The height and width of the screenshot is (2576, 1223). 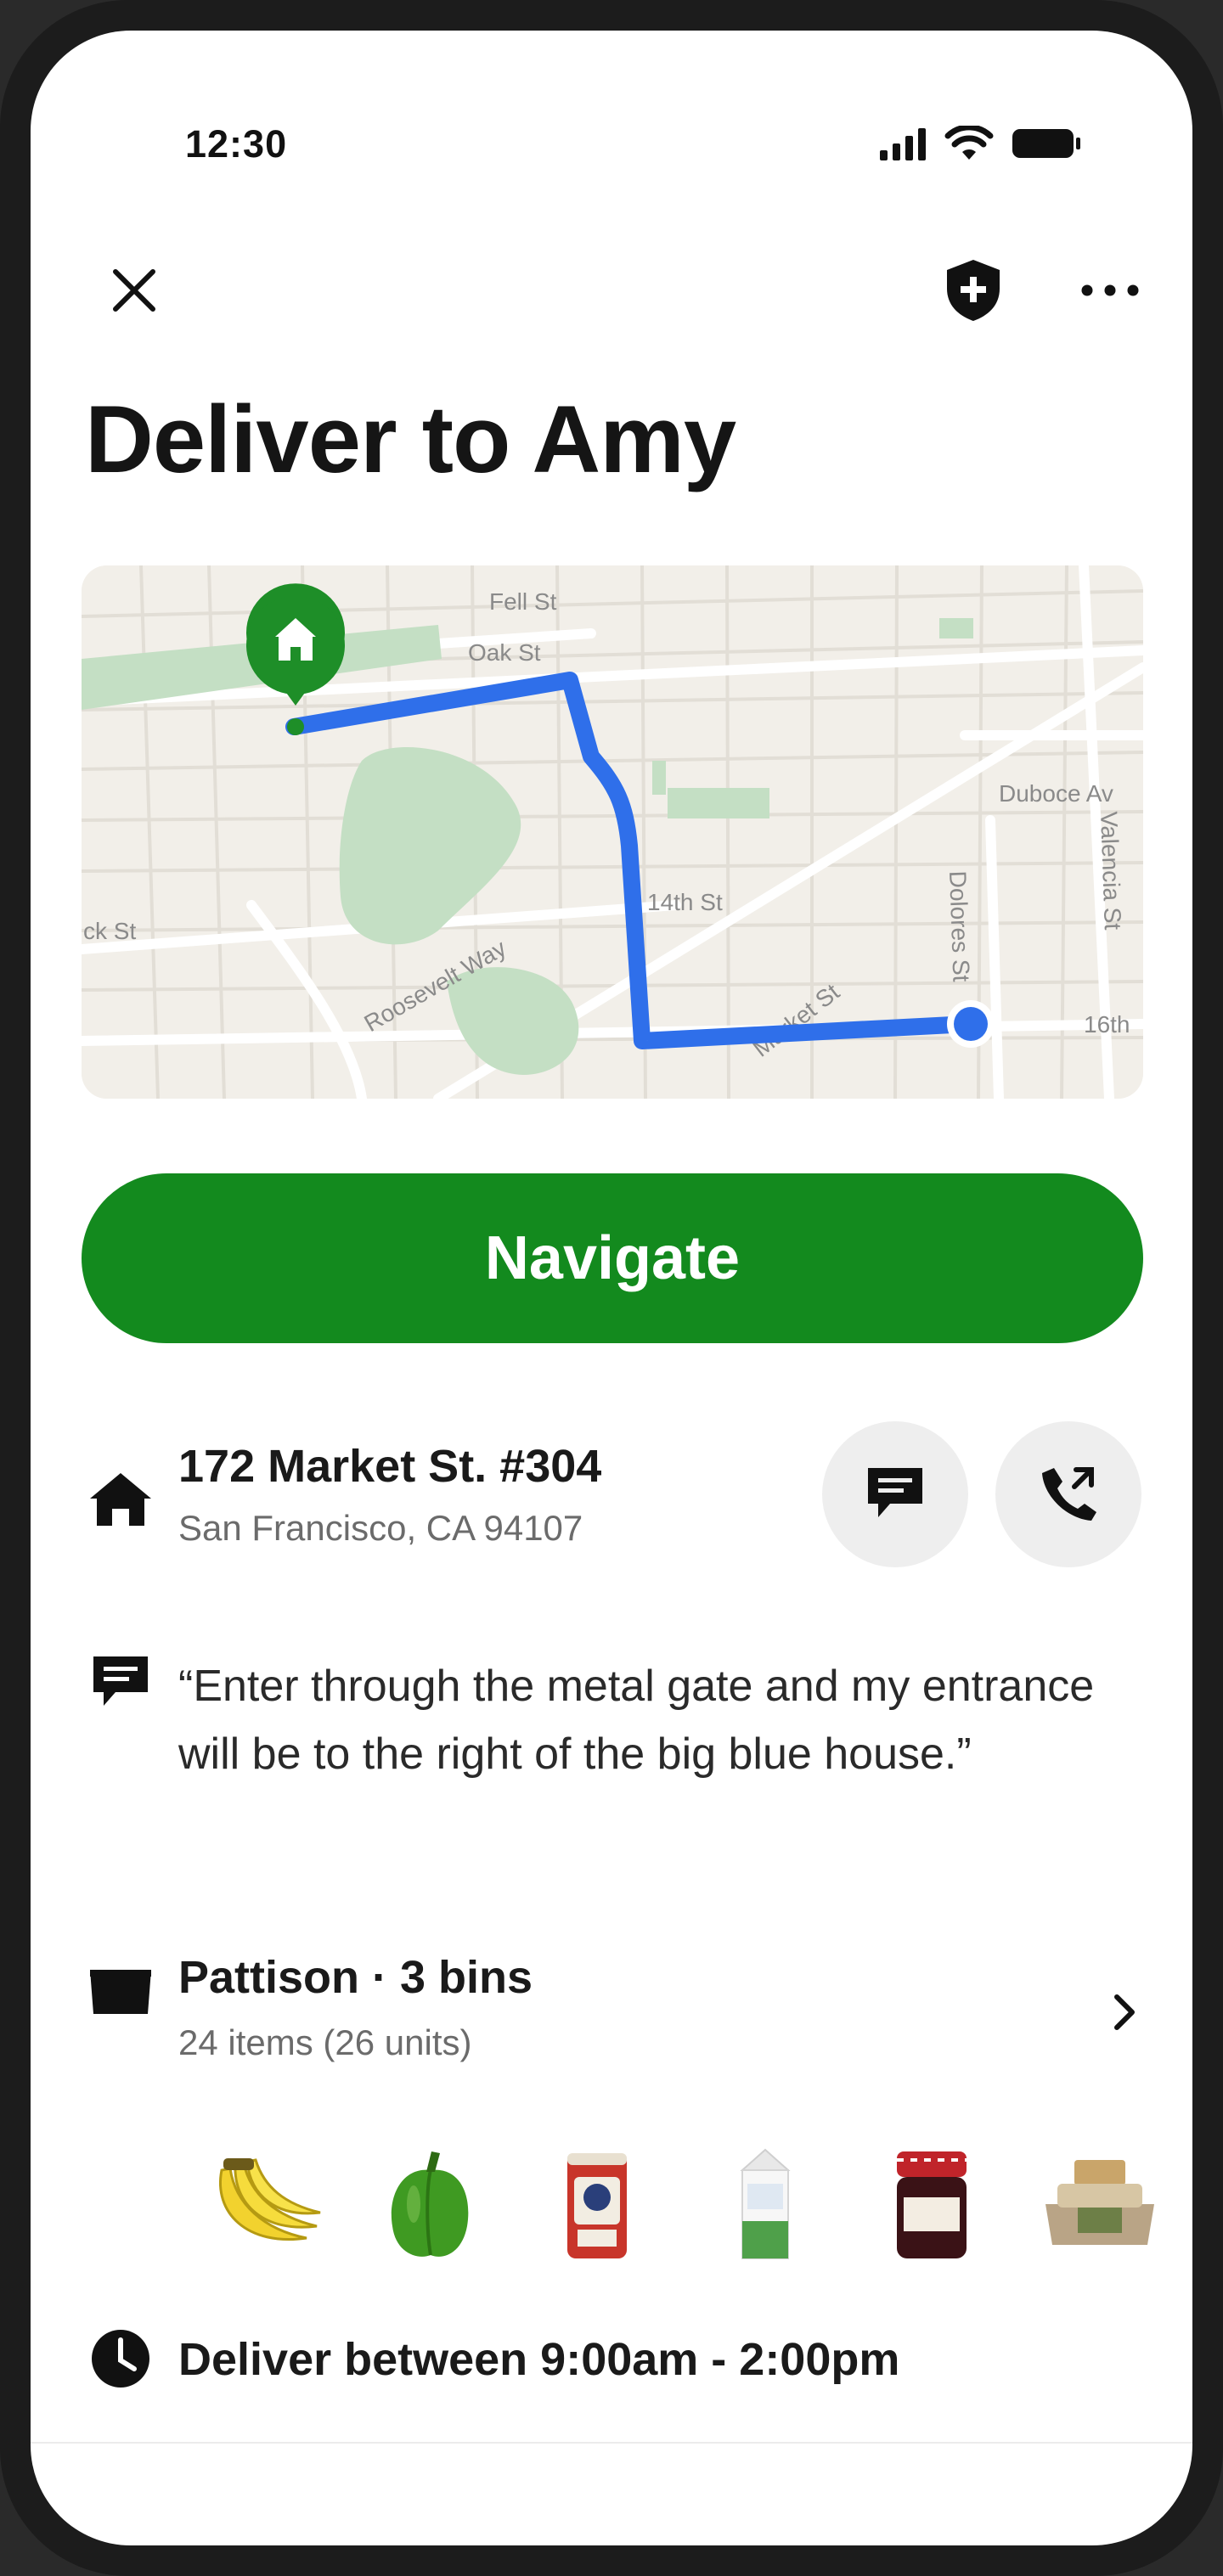 What do you see at coordinates (685, 902) in the screenshot?
I see `street-label-14th: 14th St` at bounding box center [685, 902].